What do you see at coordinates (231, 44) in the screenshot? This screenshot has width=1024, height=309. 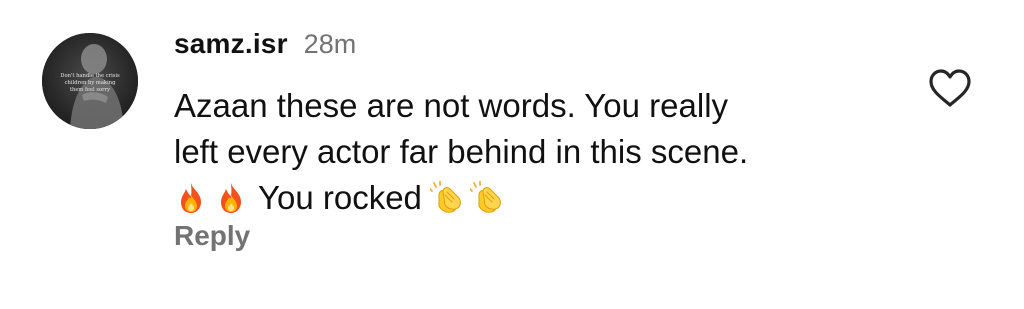 I see `username: samz.isr` at bounding box center [231, 44].